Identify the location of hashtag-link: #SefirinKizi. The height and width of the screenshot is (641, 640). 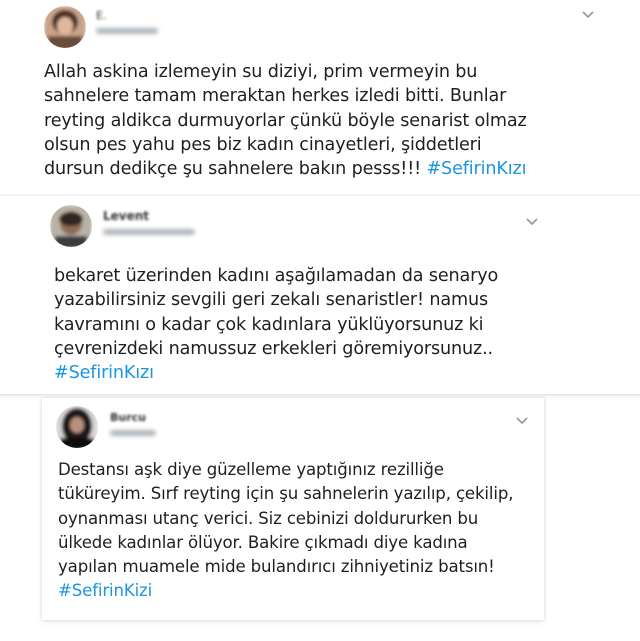
(105, 590).